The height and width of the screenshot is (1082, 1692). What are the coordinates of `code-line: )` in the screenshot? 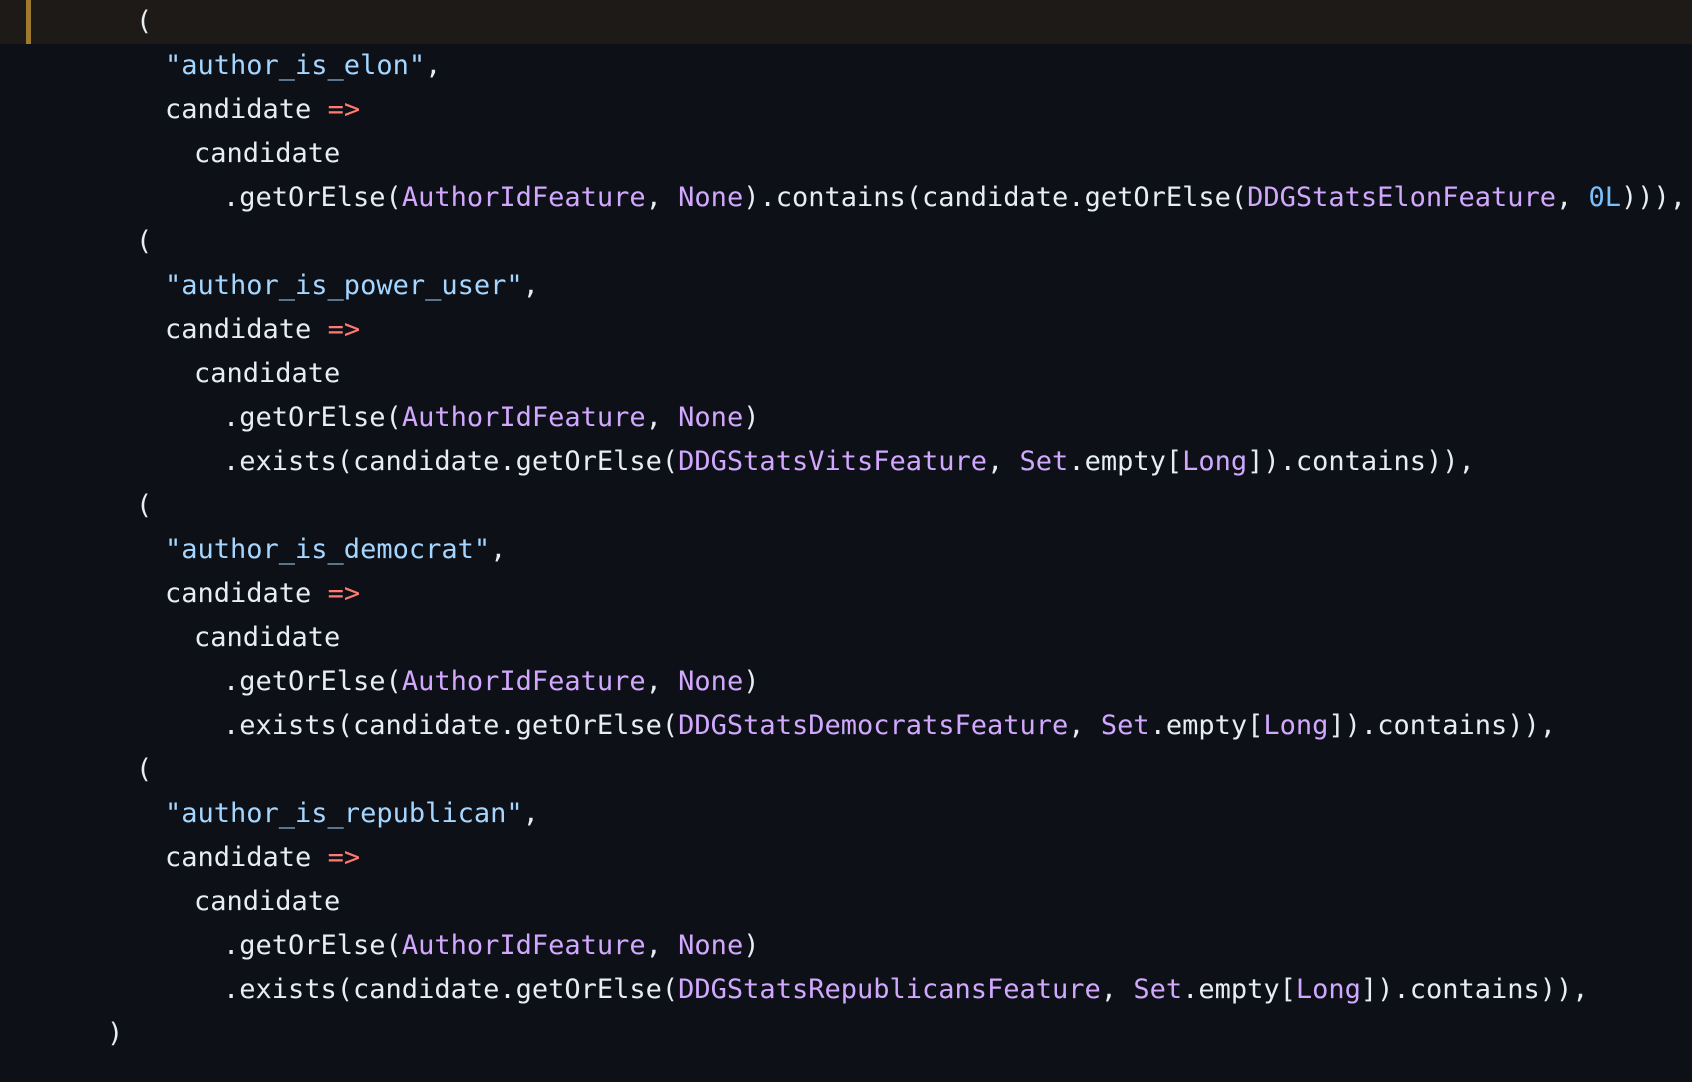 It's located at (846, 1034).